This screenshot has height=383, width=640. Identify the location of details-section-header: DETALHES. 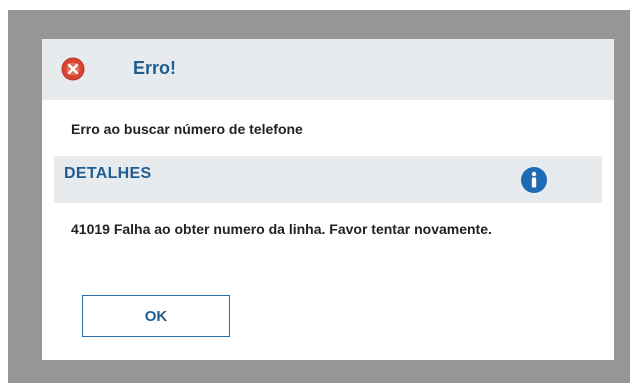
(328, 179).